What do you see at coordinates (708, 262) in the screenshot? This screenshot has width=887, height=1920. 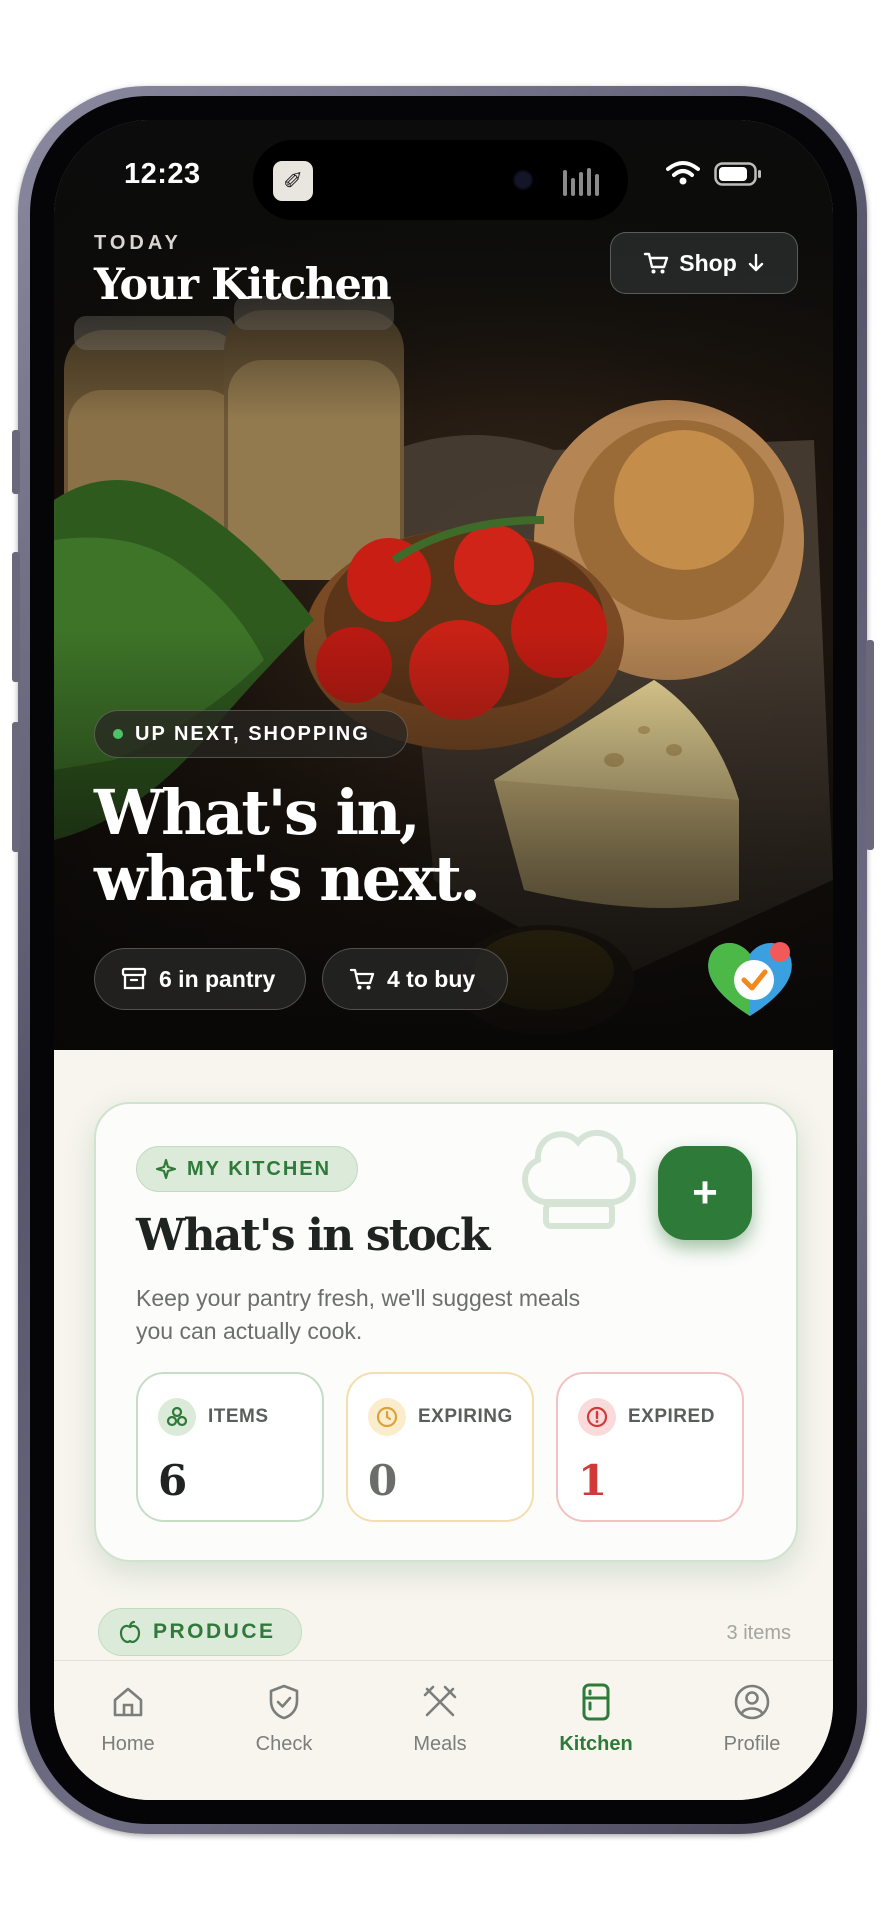 I see `shop-button-label: Shop` at bounding box center [708, 262].